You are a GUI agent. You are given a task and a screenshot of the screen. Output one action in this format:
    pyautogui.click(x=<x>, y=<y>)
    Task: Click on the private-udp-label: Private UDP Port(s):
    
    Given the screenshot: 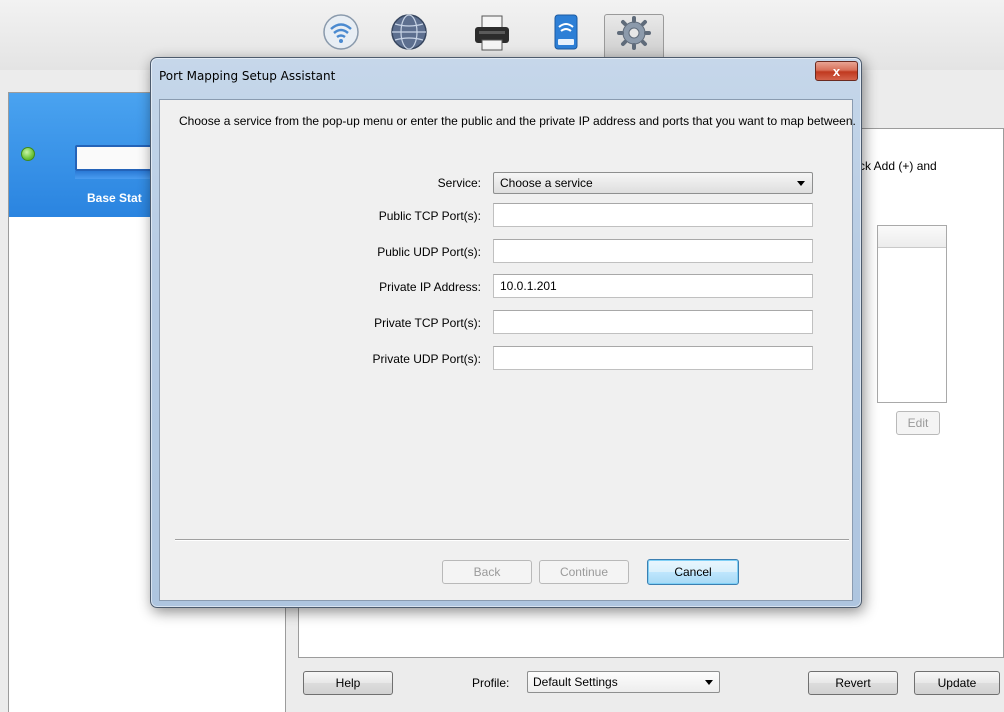 What is the action you would take?
    pyautogui.click(x=426, y=359)
    